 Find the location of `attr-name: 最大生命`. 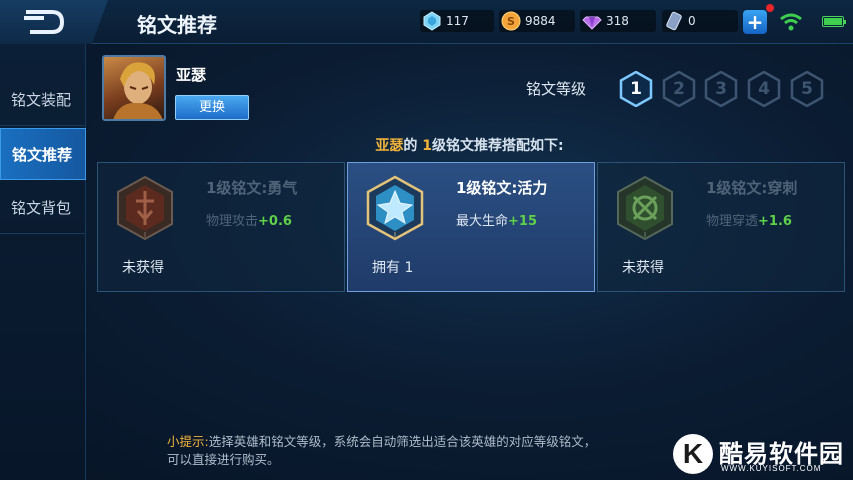

attr-name: 最大生命 is located at coordinates (482, 221).